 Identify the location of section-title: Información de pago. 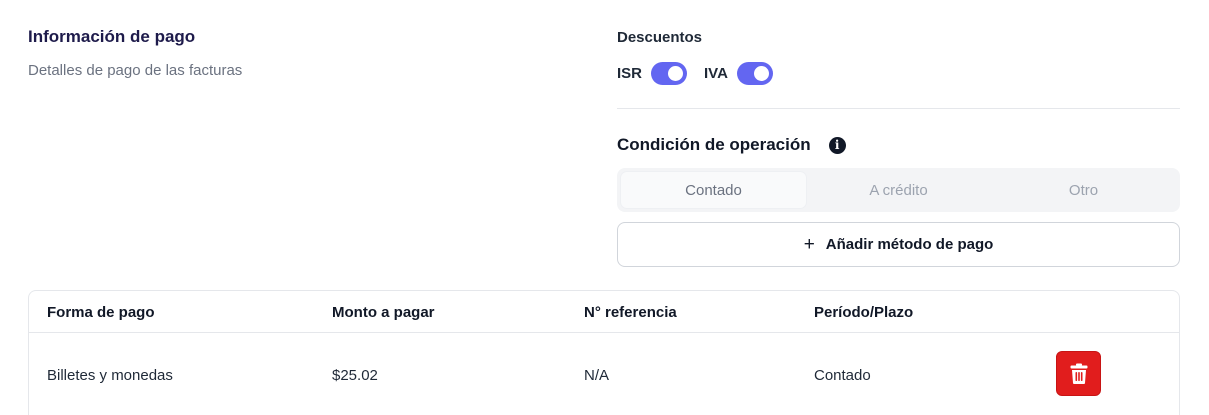
(112, 36).